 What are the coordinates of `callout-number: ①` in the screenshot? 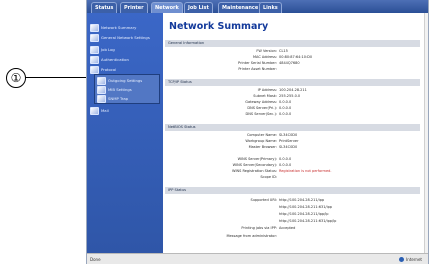 It's located at (16, 78).